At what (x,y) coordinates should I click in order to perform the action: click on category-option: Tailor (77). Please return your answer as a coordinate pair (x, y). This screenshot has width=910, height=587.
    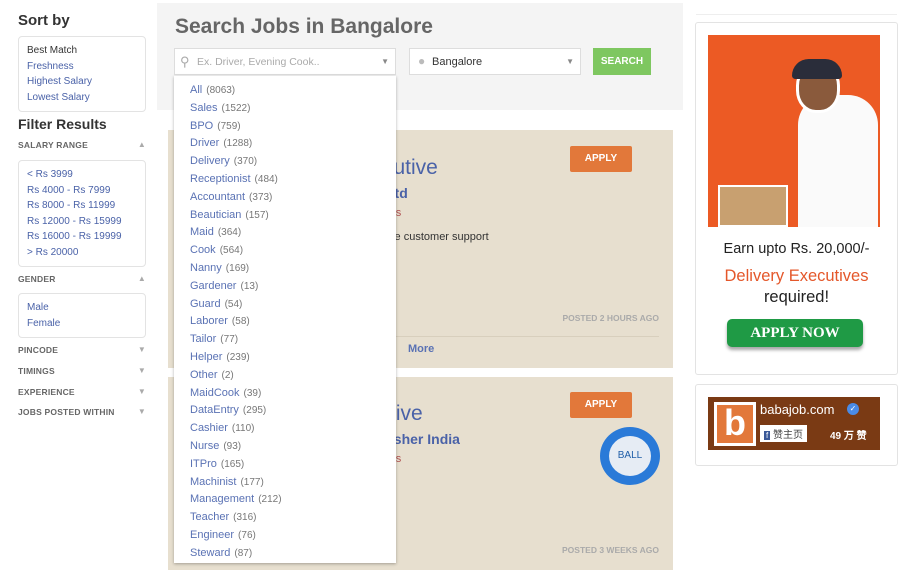
    Looking at the image, I should click on (285, 340).